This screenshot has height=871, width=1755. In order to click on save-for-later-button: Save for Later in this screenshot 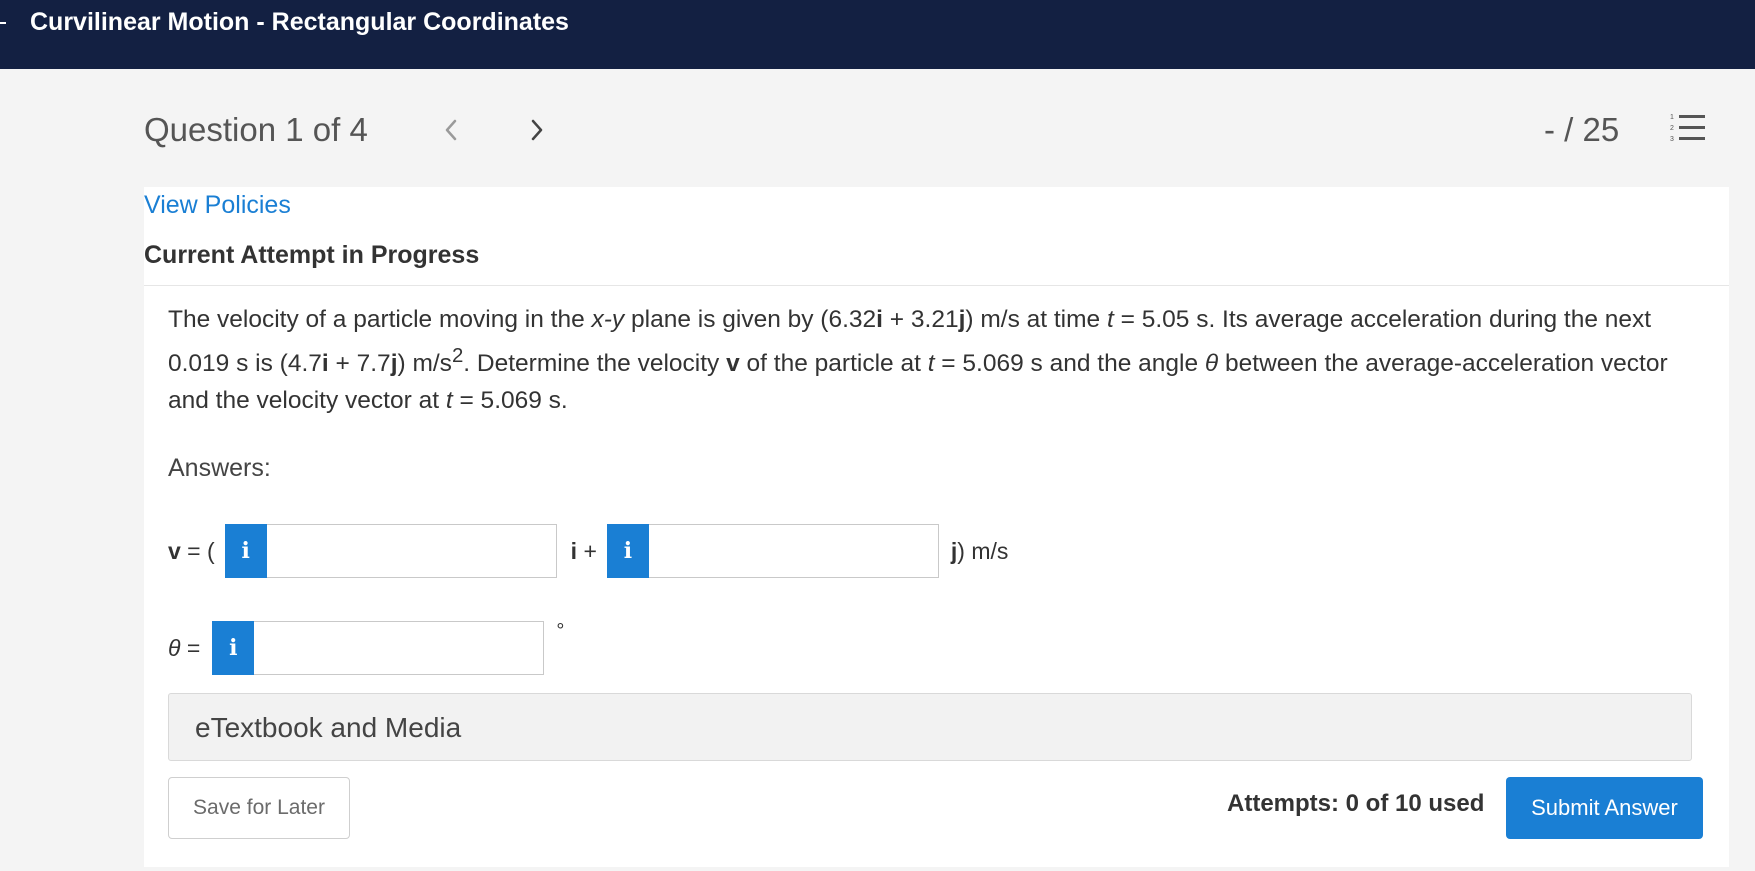, I will do `click(259, 808)`.